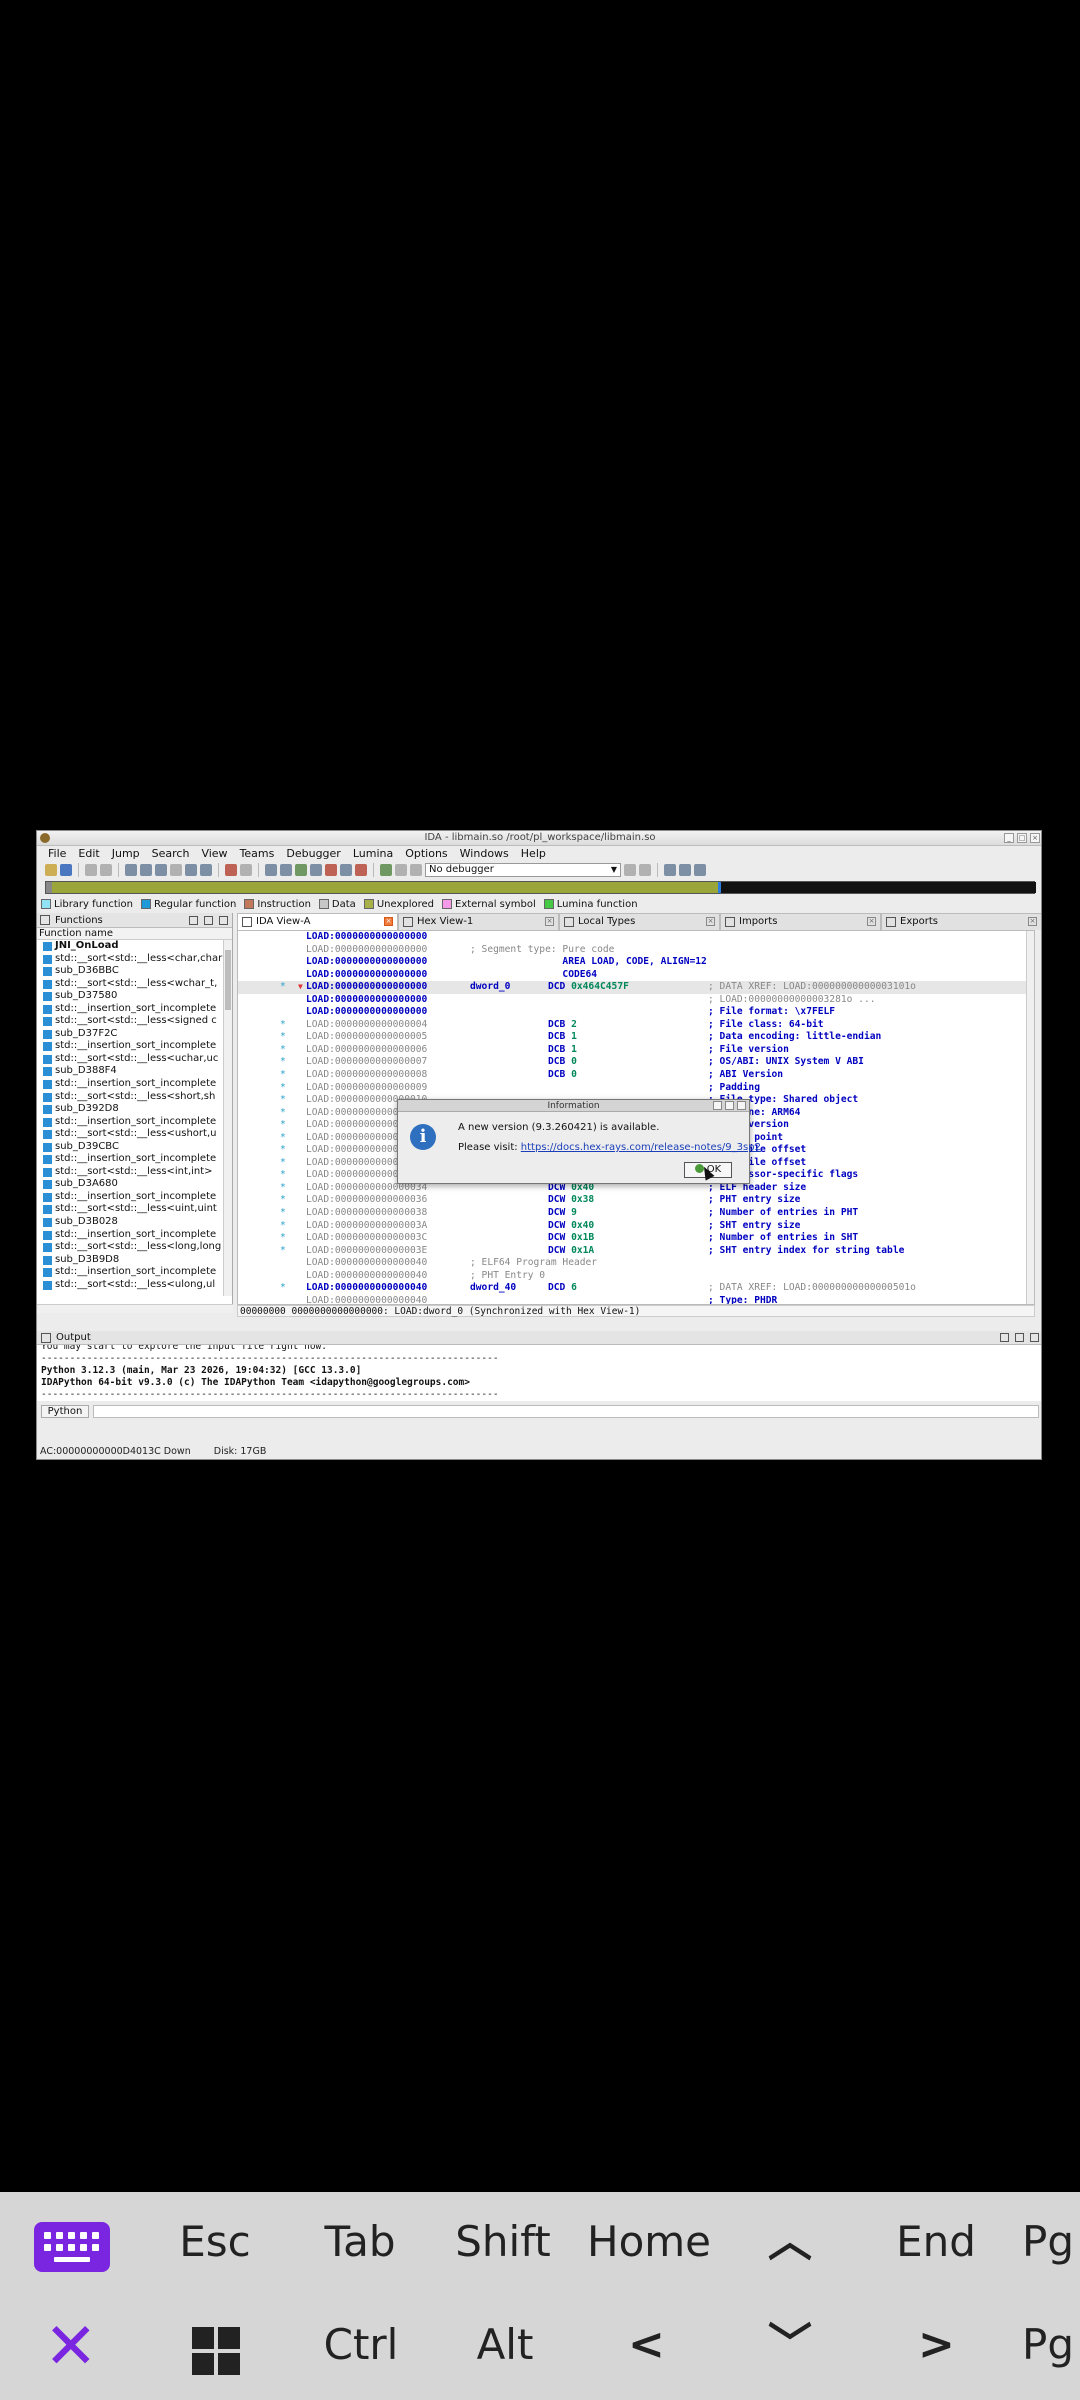  I want to click on menu-windows: Windows, so click(484, 853).